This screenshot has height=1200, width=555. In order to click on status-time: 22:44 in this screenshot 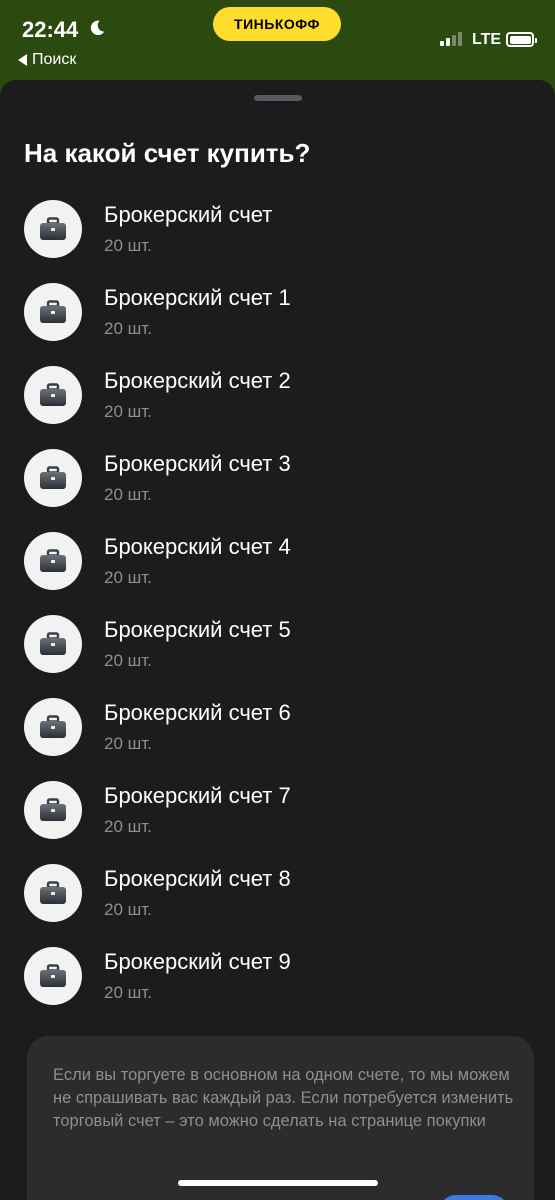, I will do `click(50, 29)`.